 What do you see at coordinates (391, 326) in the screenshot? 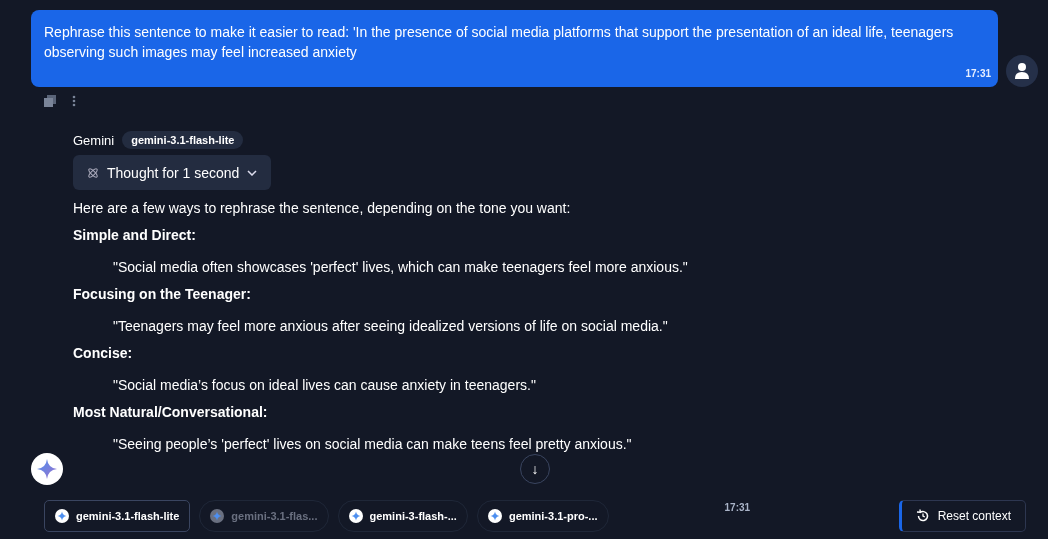
I see `quote-text: "Teenagers may feel more anxious after seeing idealized versions of life on social media."` at bounding box center [391, 326].